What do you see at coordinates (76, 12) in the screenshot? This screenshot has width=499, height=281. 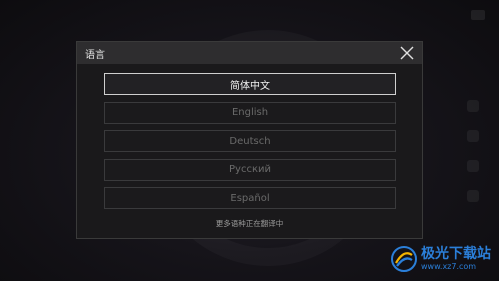 I see `background-info-text` at bounding box center [76, 12].